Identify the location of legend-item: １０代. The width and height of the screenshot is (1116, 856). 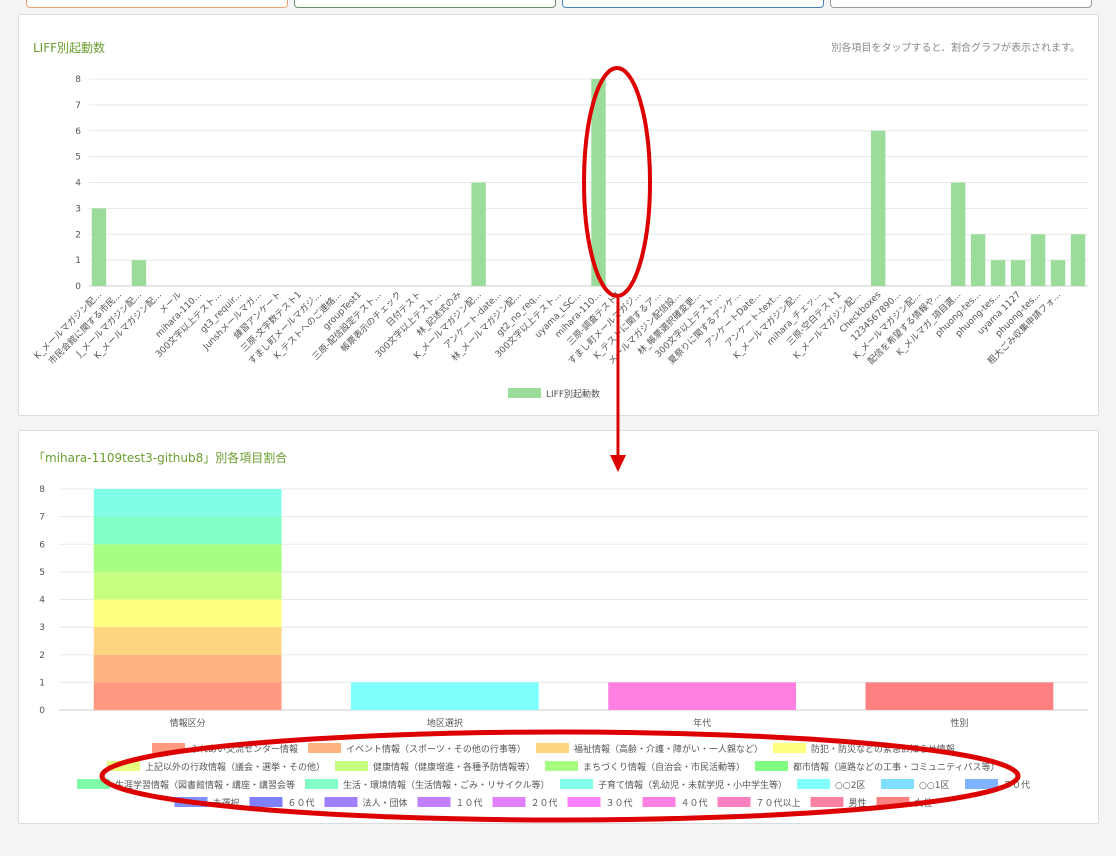
(450, 803).